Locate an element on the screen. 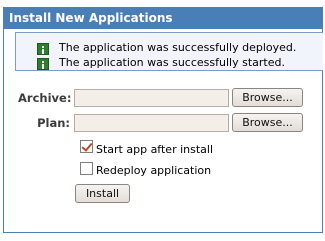 This screenshot has height=241, width=325. install-button: Install is located at coordinates (102, 193).